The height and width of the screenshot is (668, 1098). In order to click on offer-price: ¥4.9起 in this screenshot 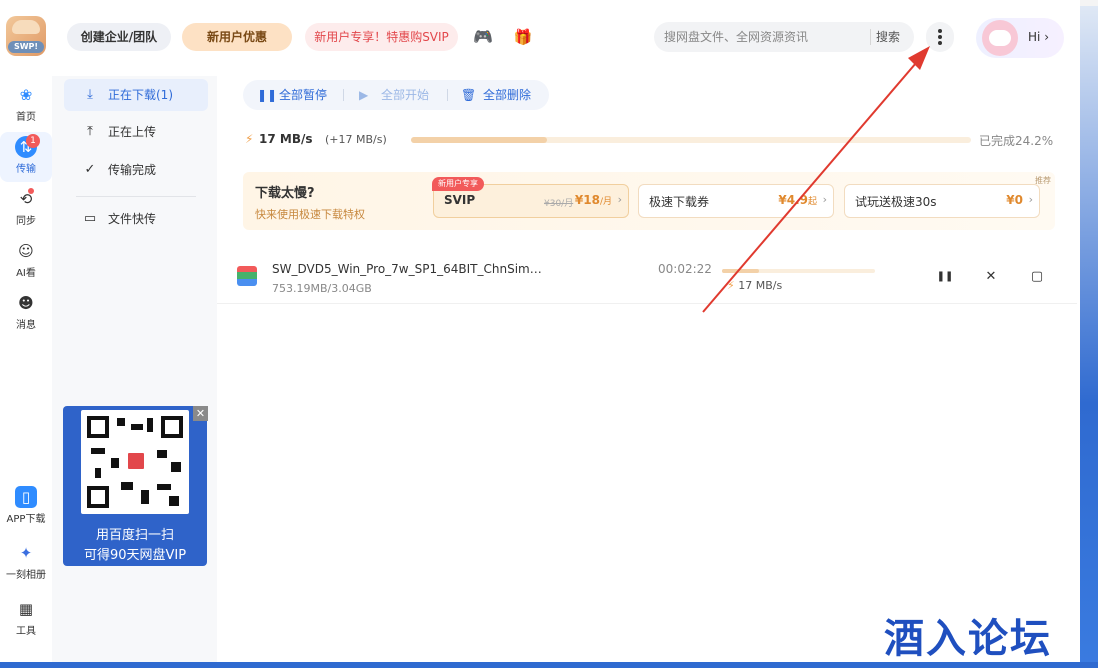, I will do `click(797, 200)`.